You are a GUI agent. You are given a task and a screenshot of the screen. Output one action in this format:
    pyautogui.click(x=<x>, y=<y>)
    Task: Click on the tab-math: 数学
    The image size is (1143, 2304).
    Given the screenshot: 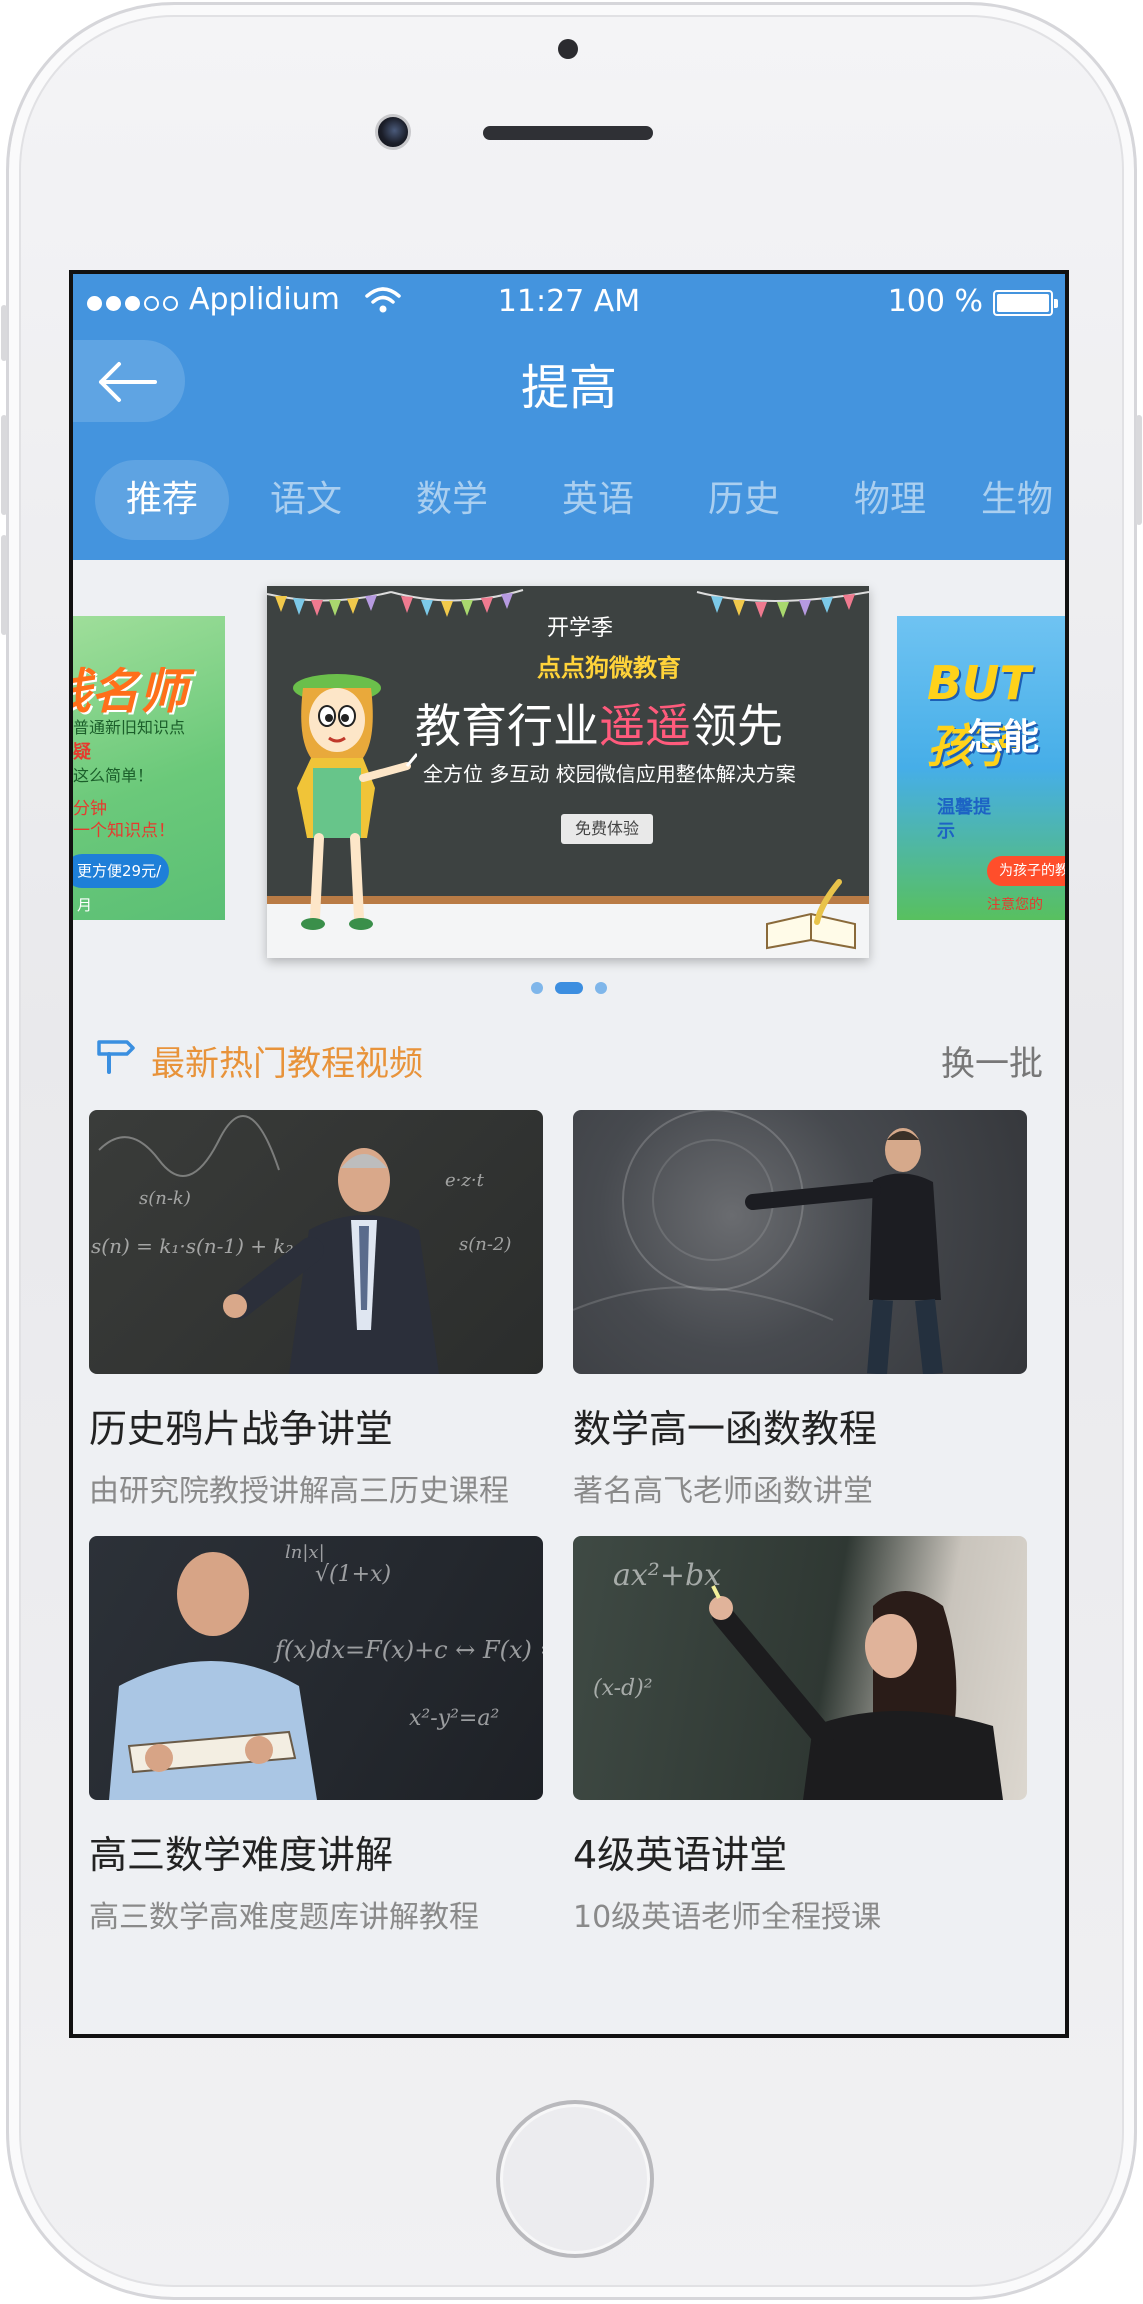 What is the action you would take?
    pyautogui.click(x=452, y=500)
    